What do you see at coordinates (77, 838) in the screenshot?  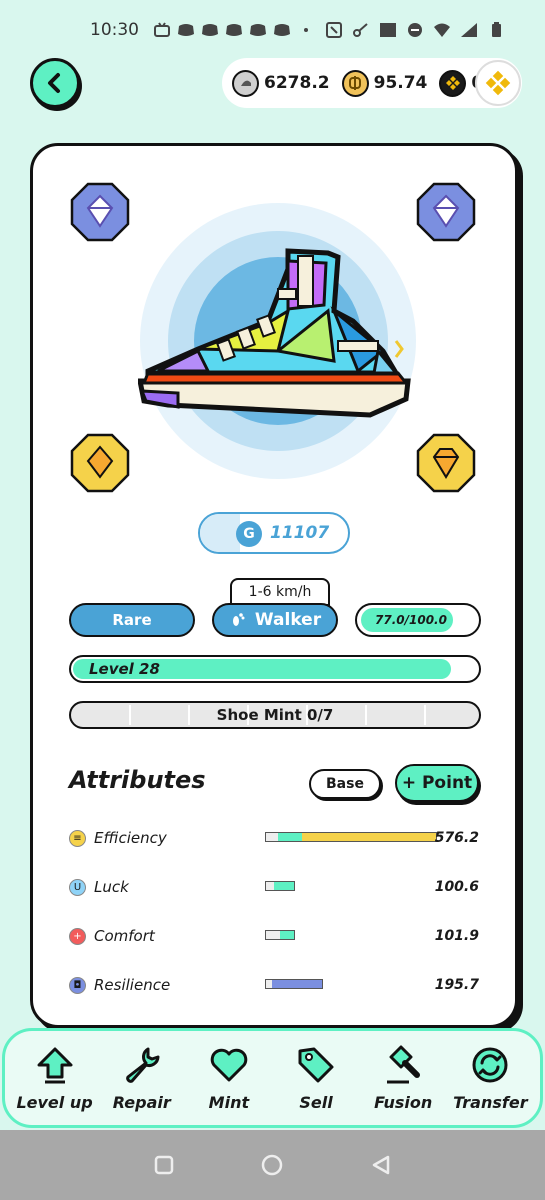 I see `efficiency-icon: ≡` at bounding box center [77, 838].